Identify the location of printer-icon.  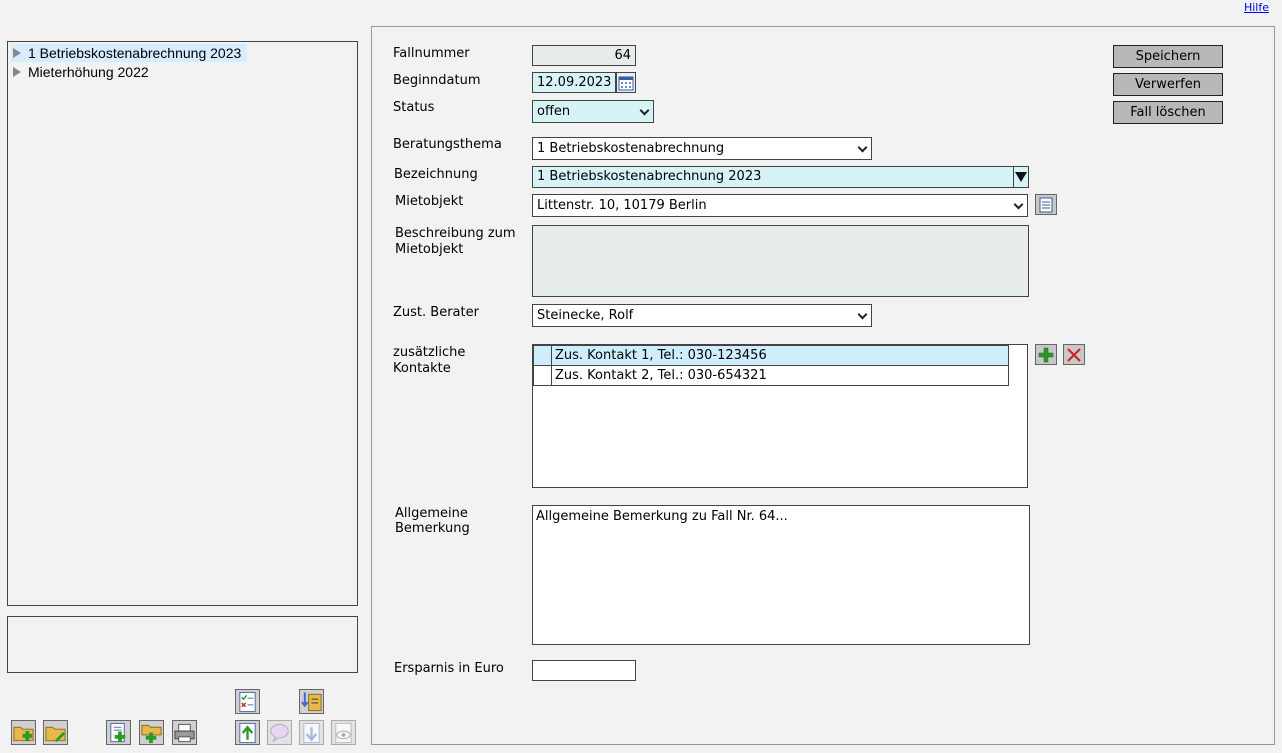
(184, 732).